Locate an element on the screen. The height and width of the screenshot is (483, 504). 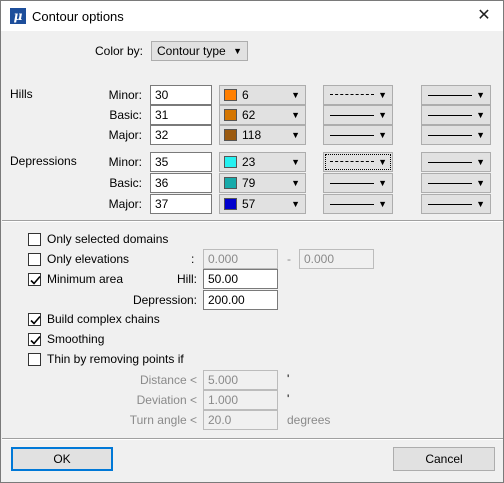
close-icon: ✕ is located at coordinates (484, 16).